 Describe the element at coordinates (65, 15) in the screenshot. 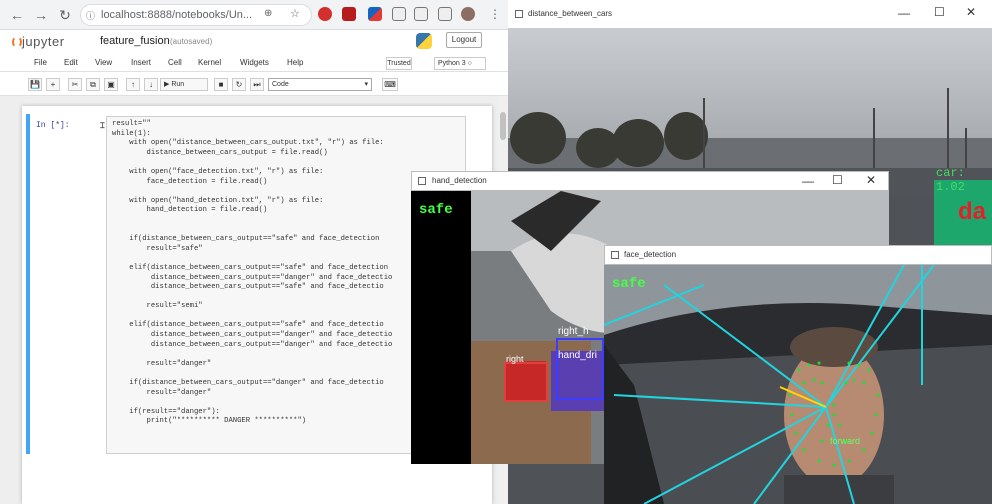

I see `reload-button: ↻` at that location.